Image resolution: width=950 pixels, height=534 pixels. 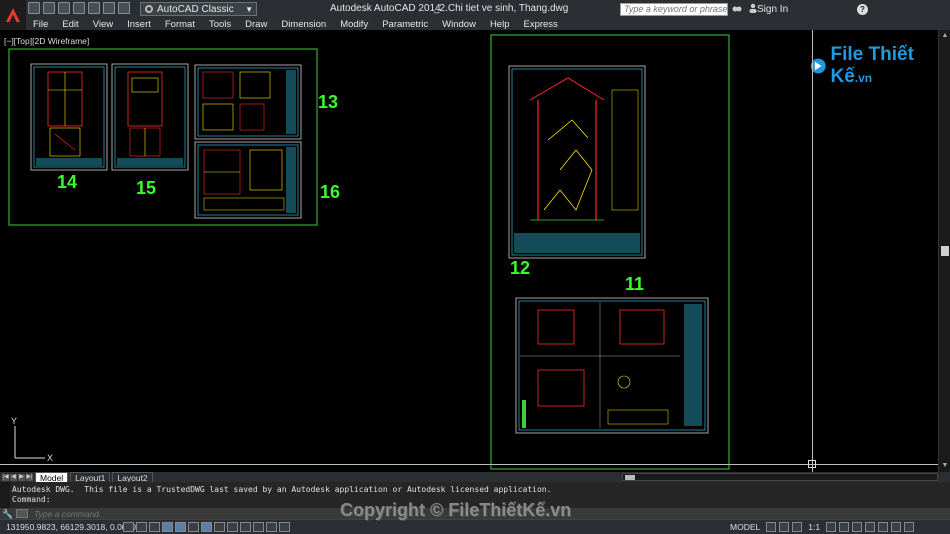 What do you see at coordinates (71, 527) in the screenshot?
I see `coordinate-readout: 131950.9823, 66129.3018, 0.0000` at bounding box center [71, 527].